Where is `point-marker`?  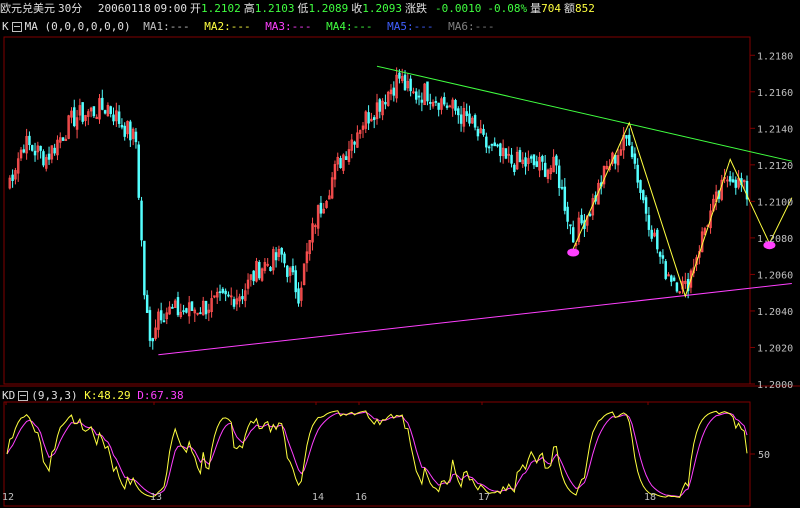
point-marker is located at coordinates (573, 252).